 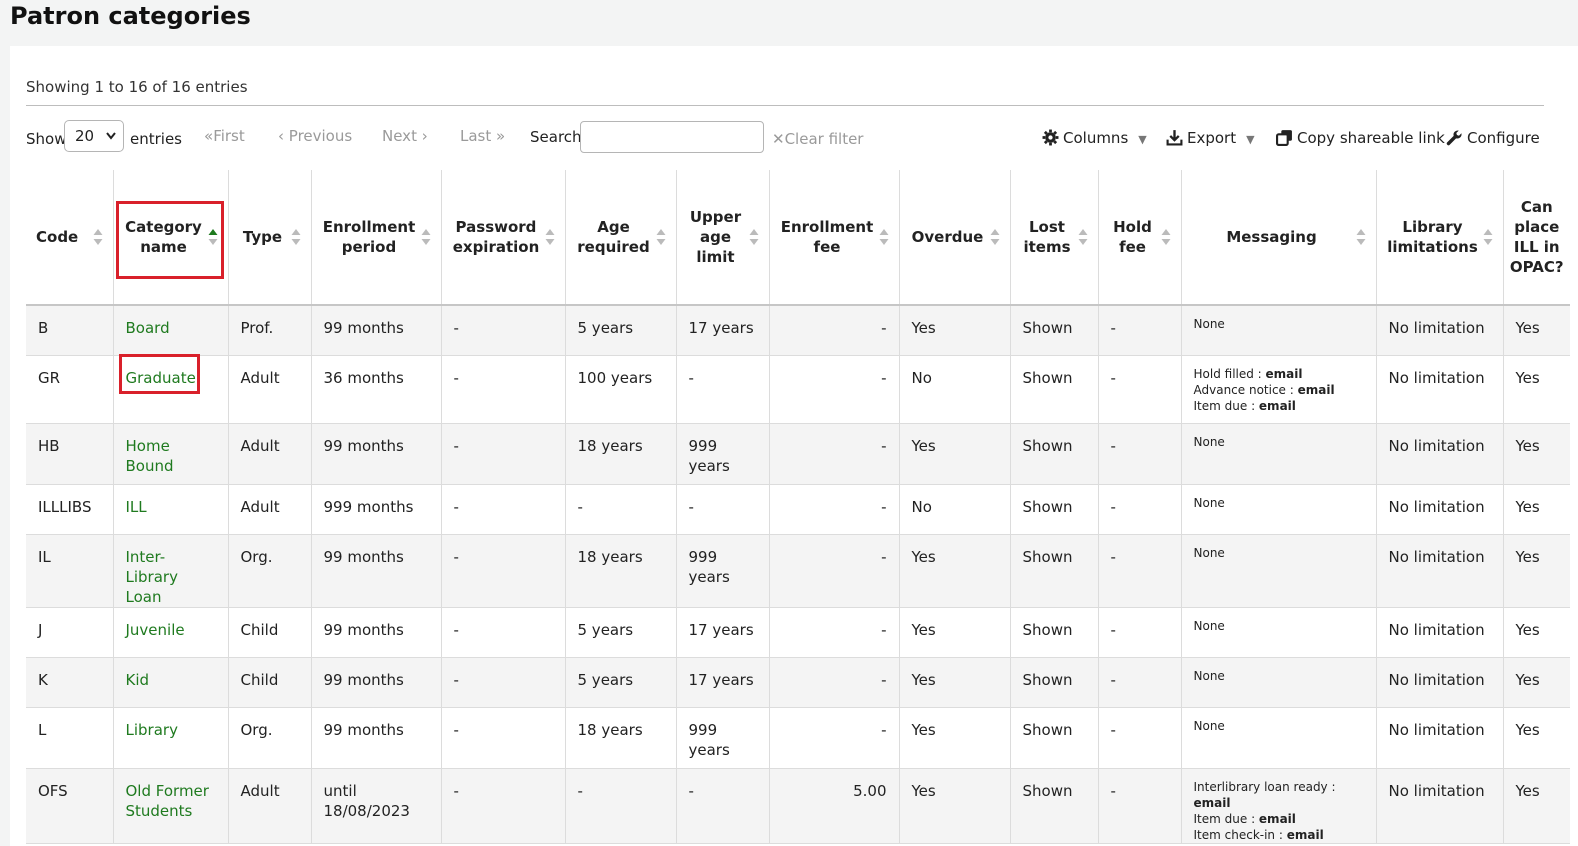 I want to click on category-name-link: Old Former Students, so click(x=167, y=801).